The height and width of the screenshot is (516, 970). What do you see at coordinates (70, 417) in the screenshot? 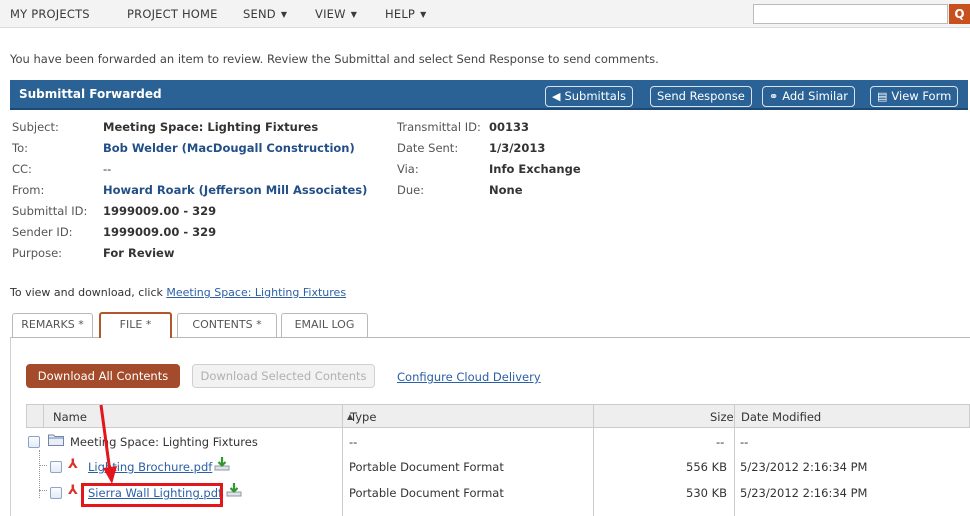
I see `col-header-name: Name` at bounding box center [70, 417].